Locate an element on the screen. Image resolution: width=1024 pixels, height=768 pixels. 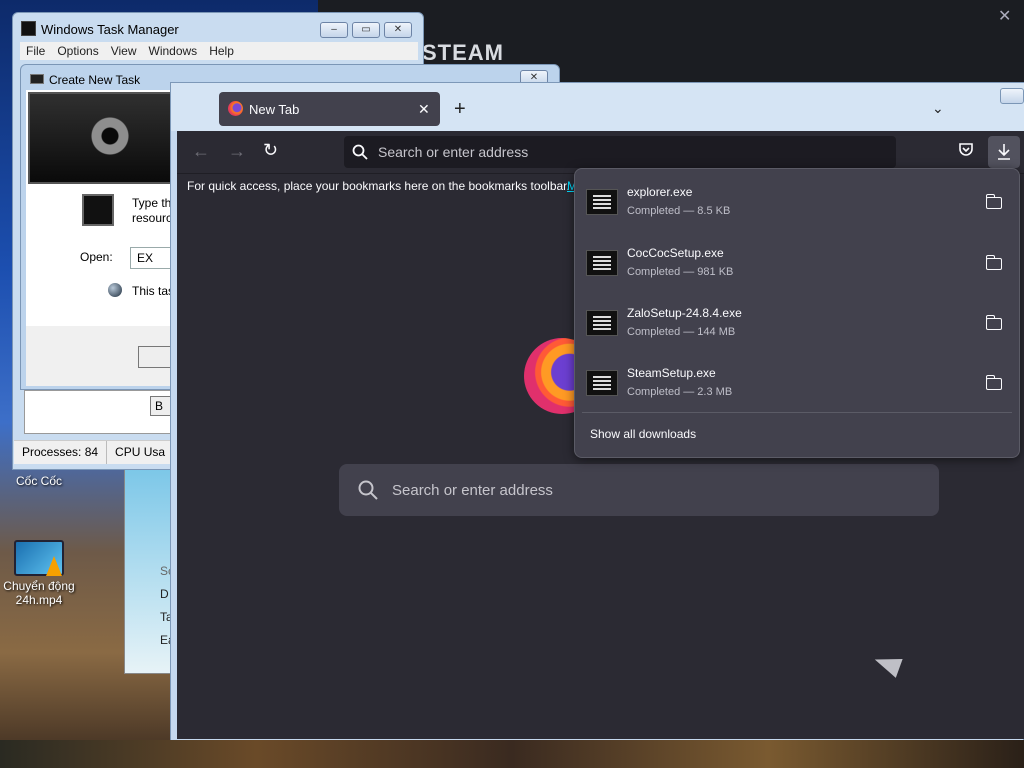
dialog-prompt-line1: Type th is located at coordinates (152, 203).